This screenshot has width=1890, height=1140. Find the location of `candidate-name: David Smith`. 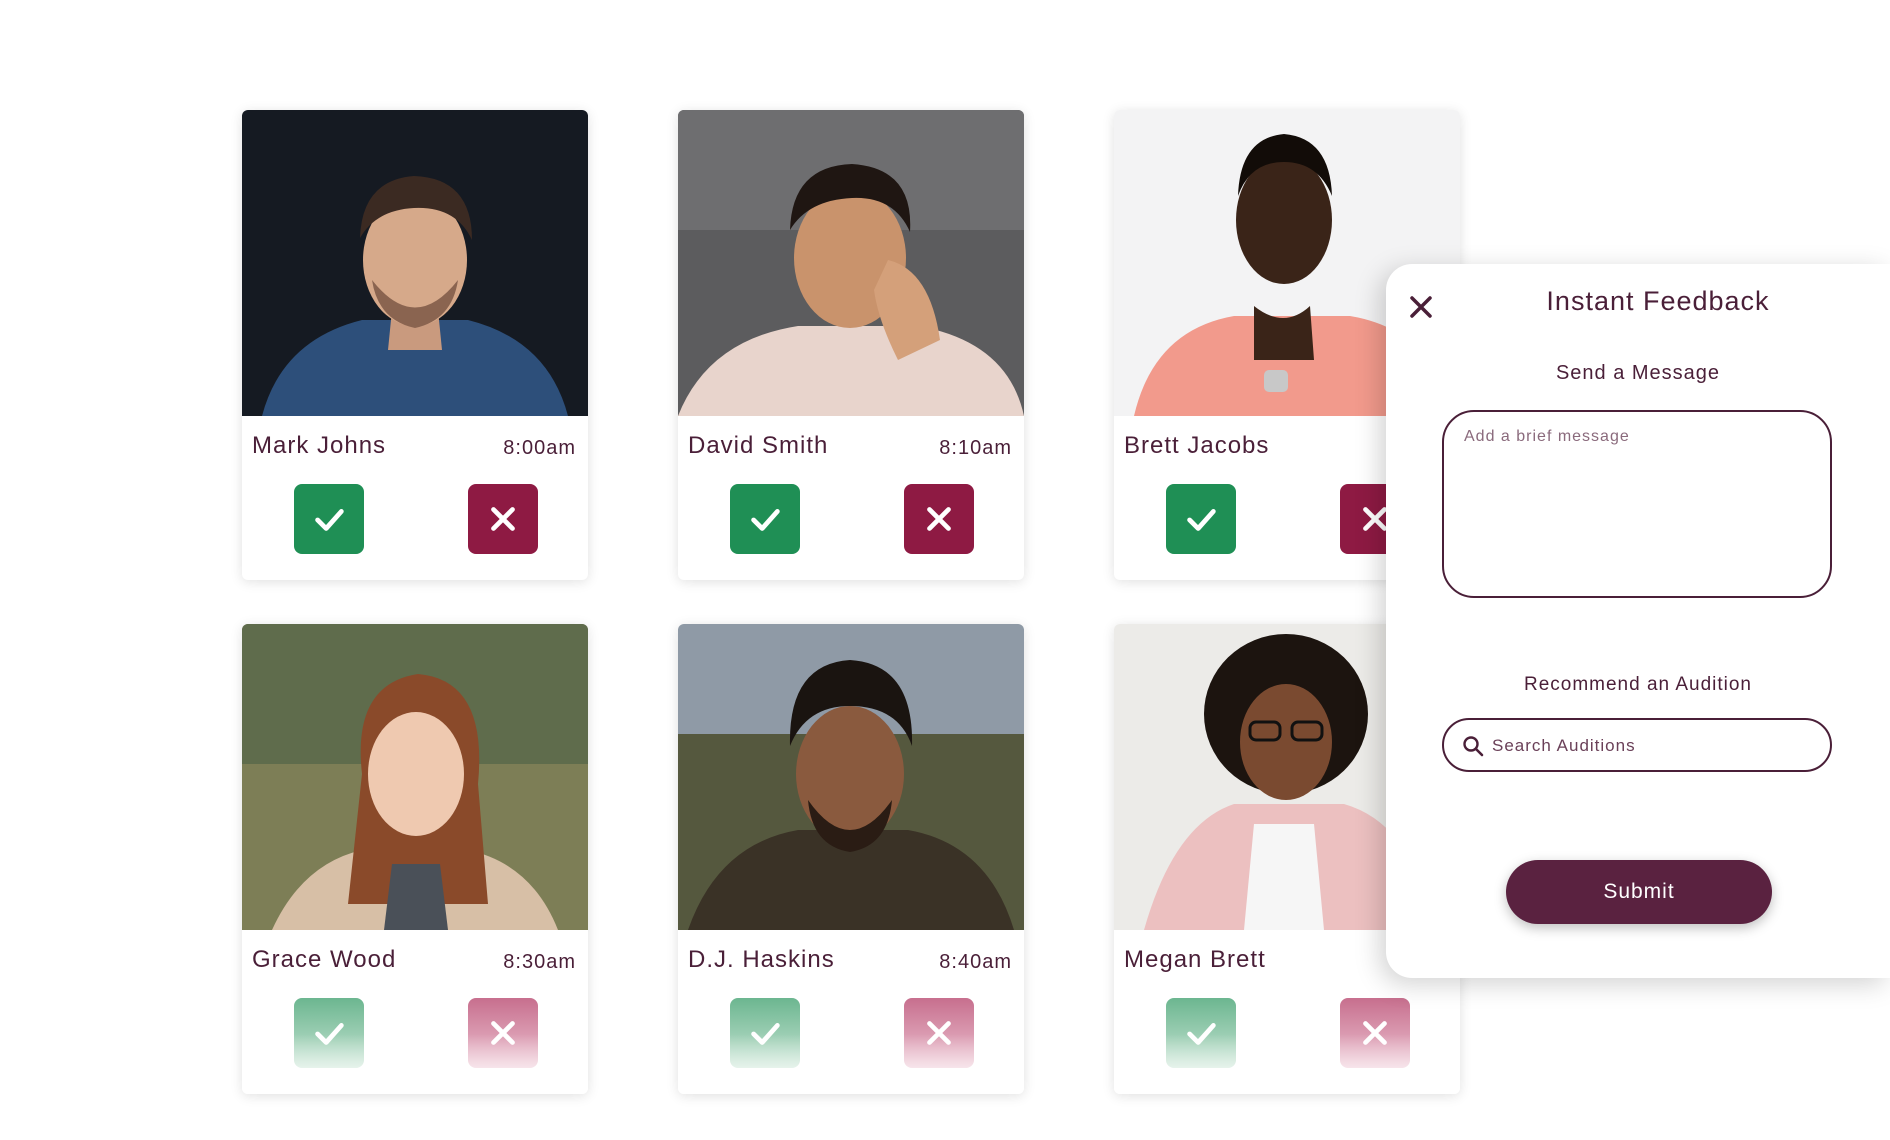

candidate-name: David Smith is located at coordinates (758, 445).